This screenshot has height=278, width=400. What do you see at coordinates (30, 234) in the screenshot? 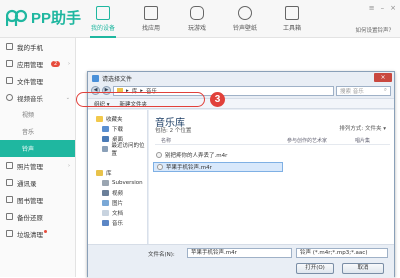
I see `sidebar-item-label: 垃圾清理` at bounding box center [30, 234].